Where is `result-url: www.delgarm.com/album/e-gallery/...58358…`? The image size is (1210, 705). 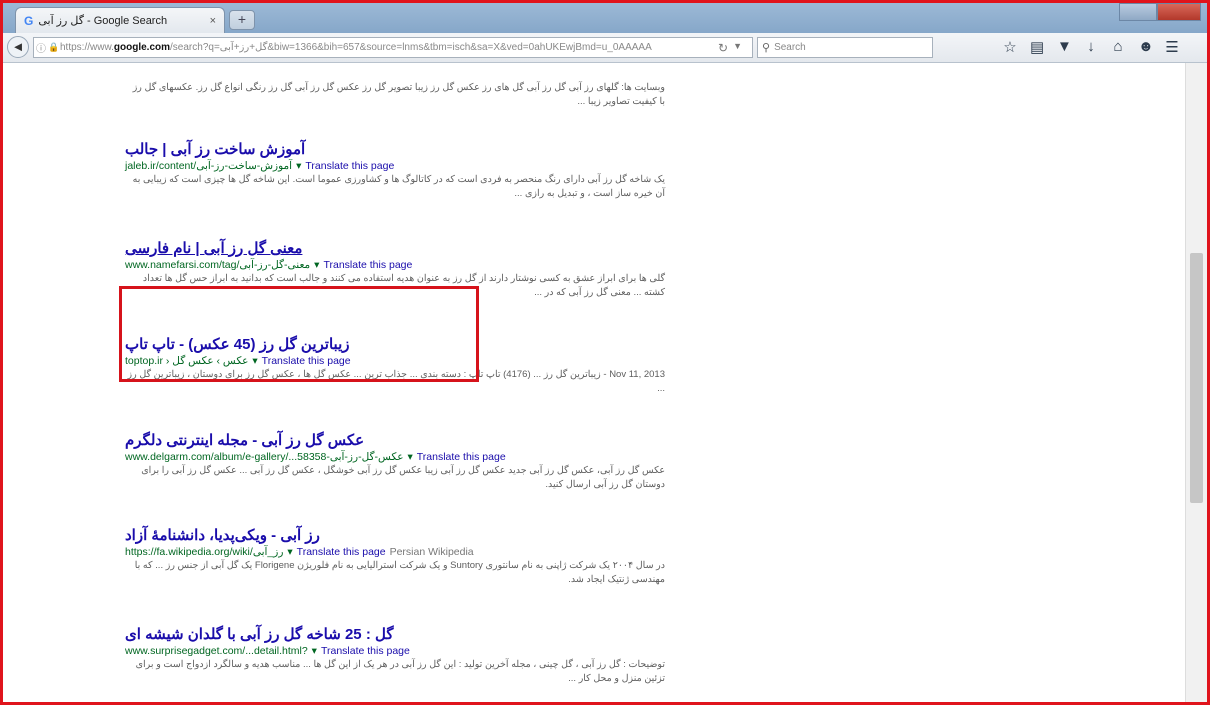 result-url: www.delgarm.com/album/e-gallery/...58358… is located at coordinates (264, 457).